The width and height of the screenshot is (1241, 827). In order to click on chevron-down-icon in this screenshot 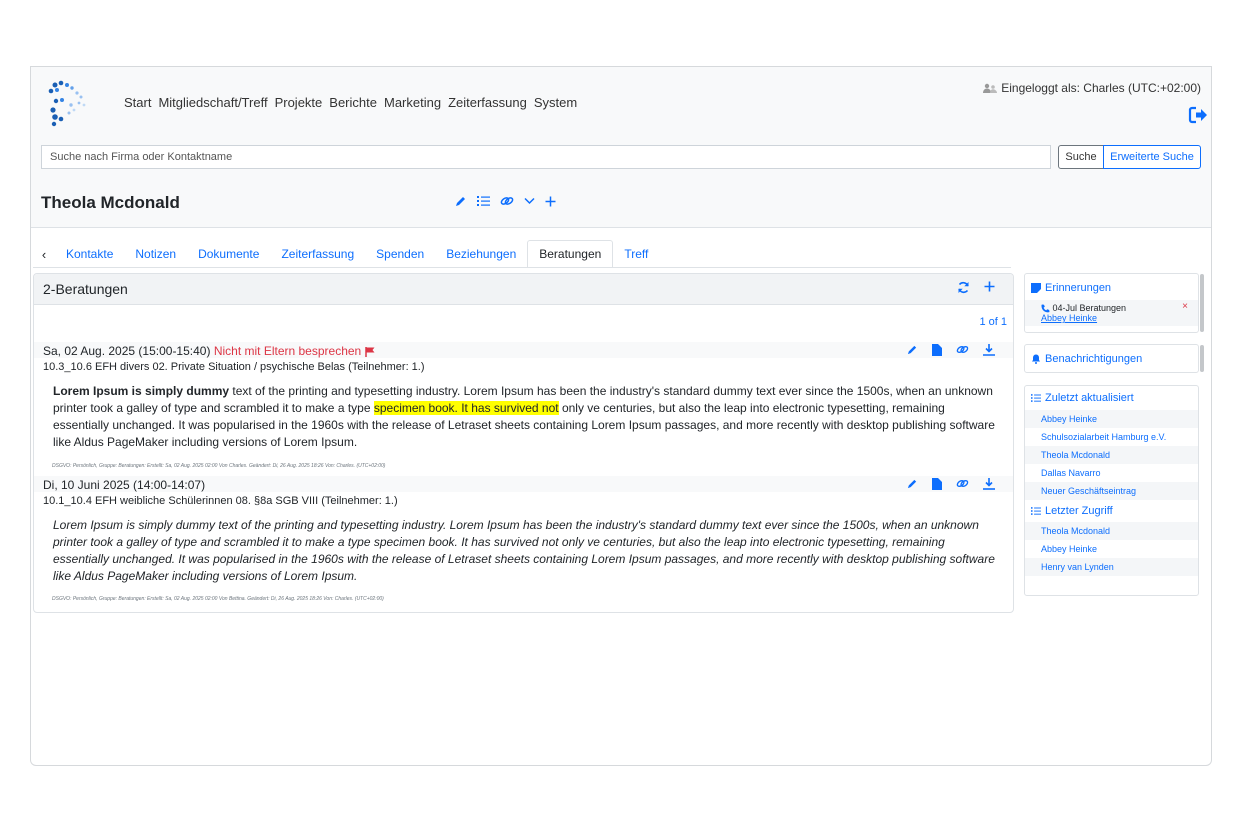, I will do `click(529, 201)`.